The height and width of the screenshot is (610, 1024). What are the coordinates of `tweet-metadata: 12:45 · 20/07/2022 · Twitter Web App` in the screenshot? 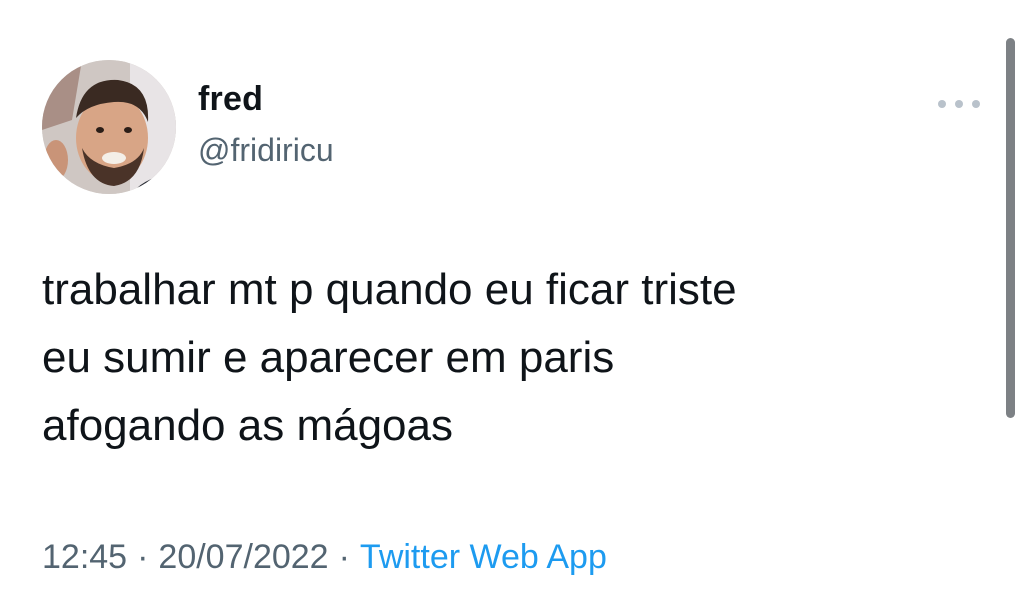 It's located at (324, 557).